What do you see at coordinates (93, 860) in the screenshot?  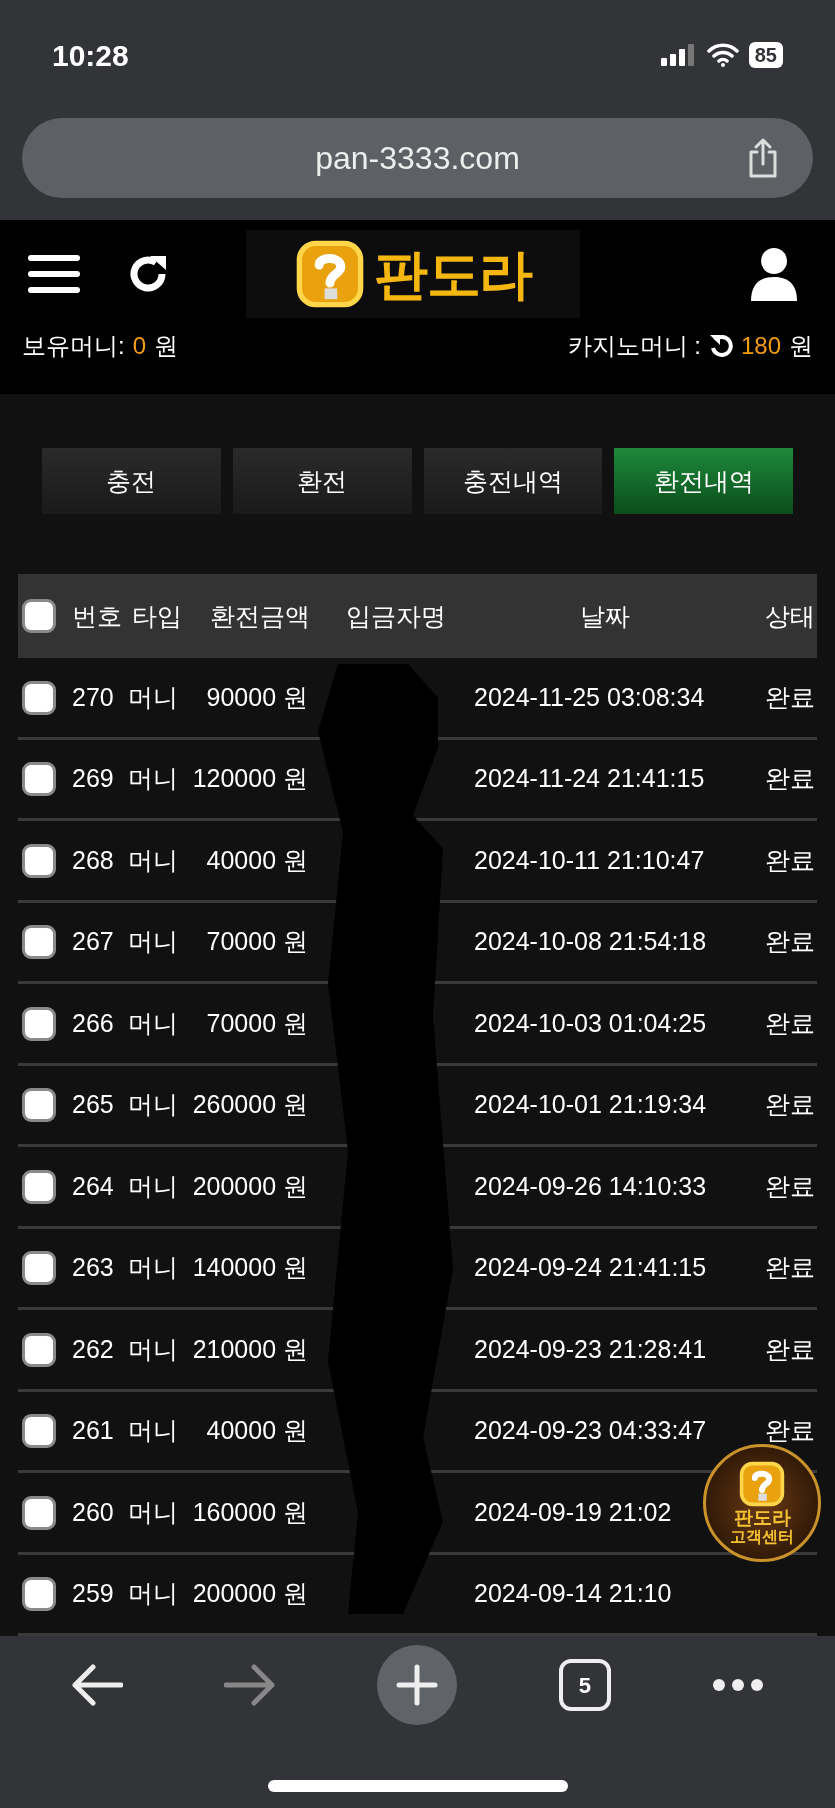 I see `table-cell-text: 268` at bounding box center [93, 860].